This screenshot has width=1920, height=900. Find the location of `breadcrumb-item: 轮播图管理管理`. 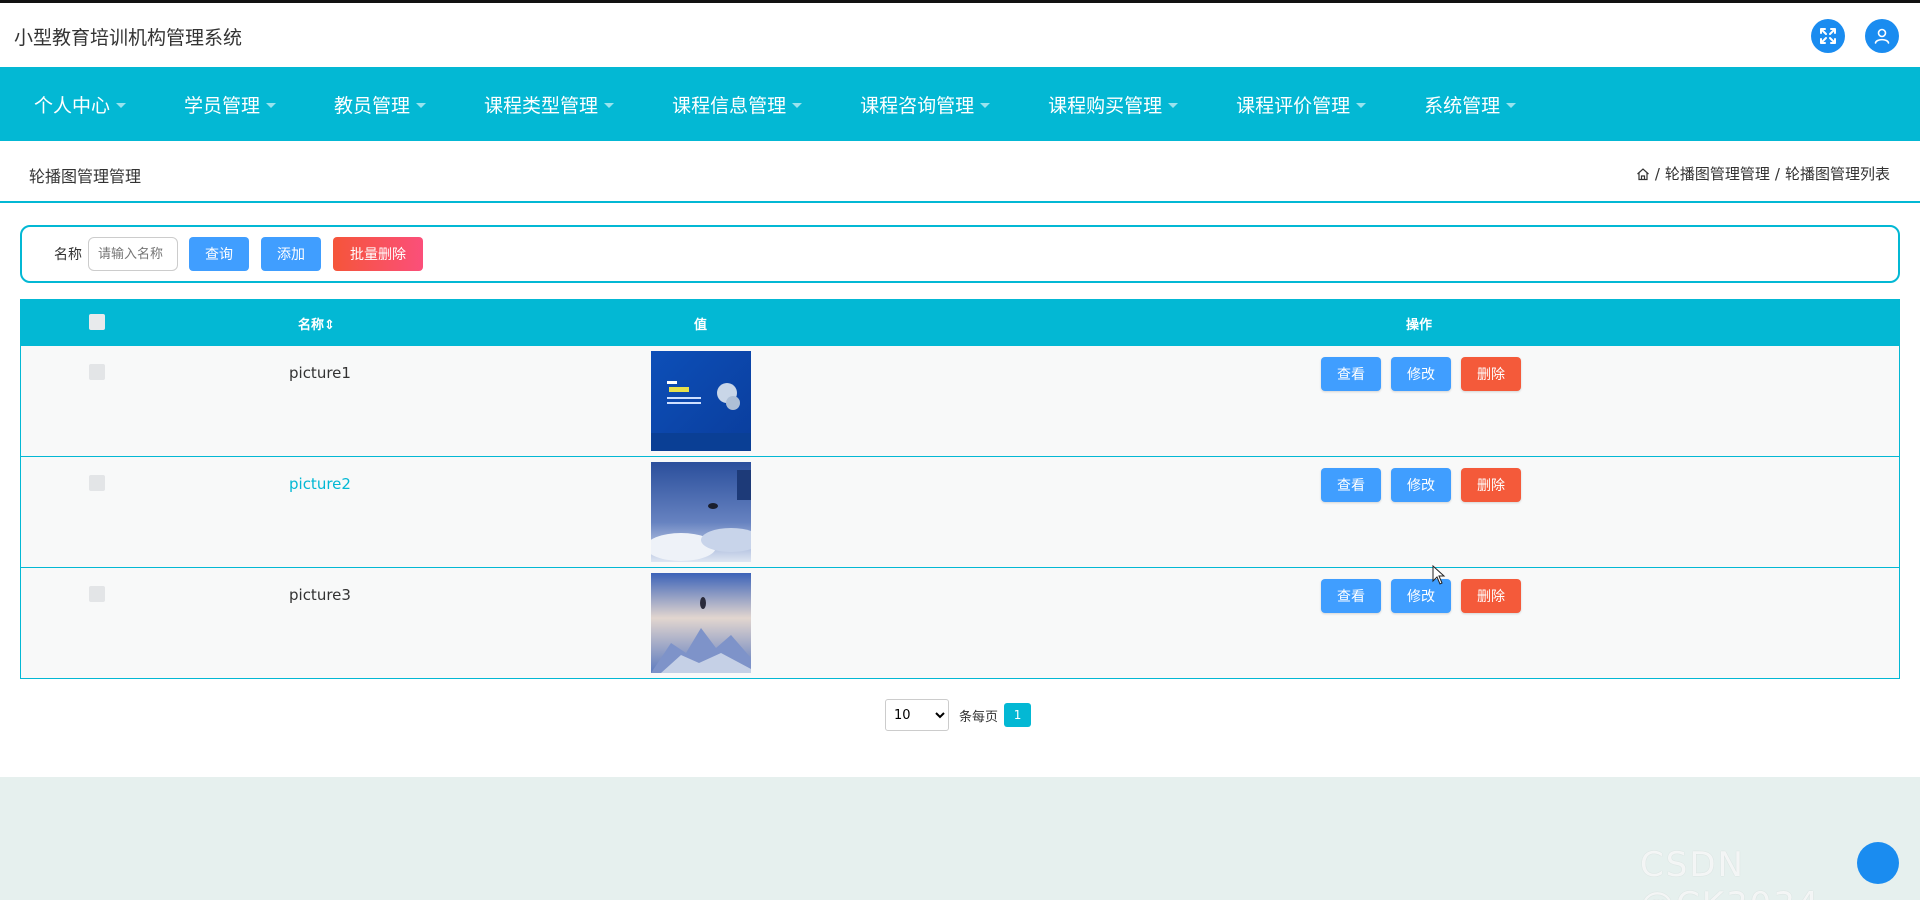

breadcrumb-item: 轮播图管理管理 is located at coordinates (1717, 173).